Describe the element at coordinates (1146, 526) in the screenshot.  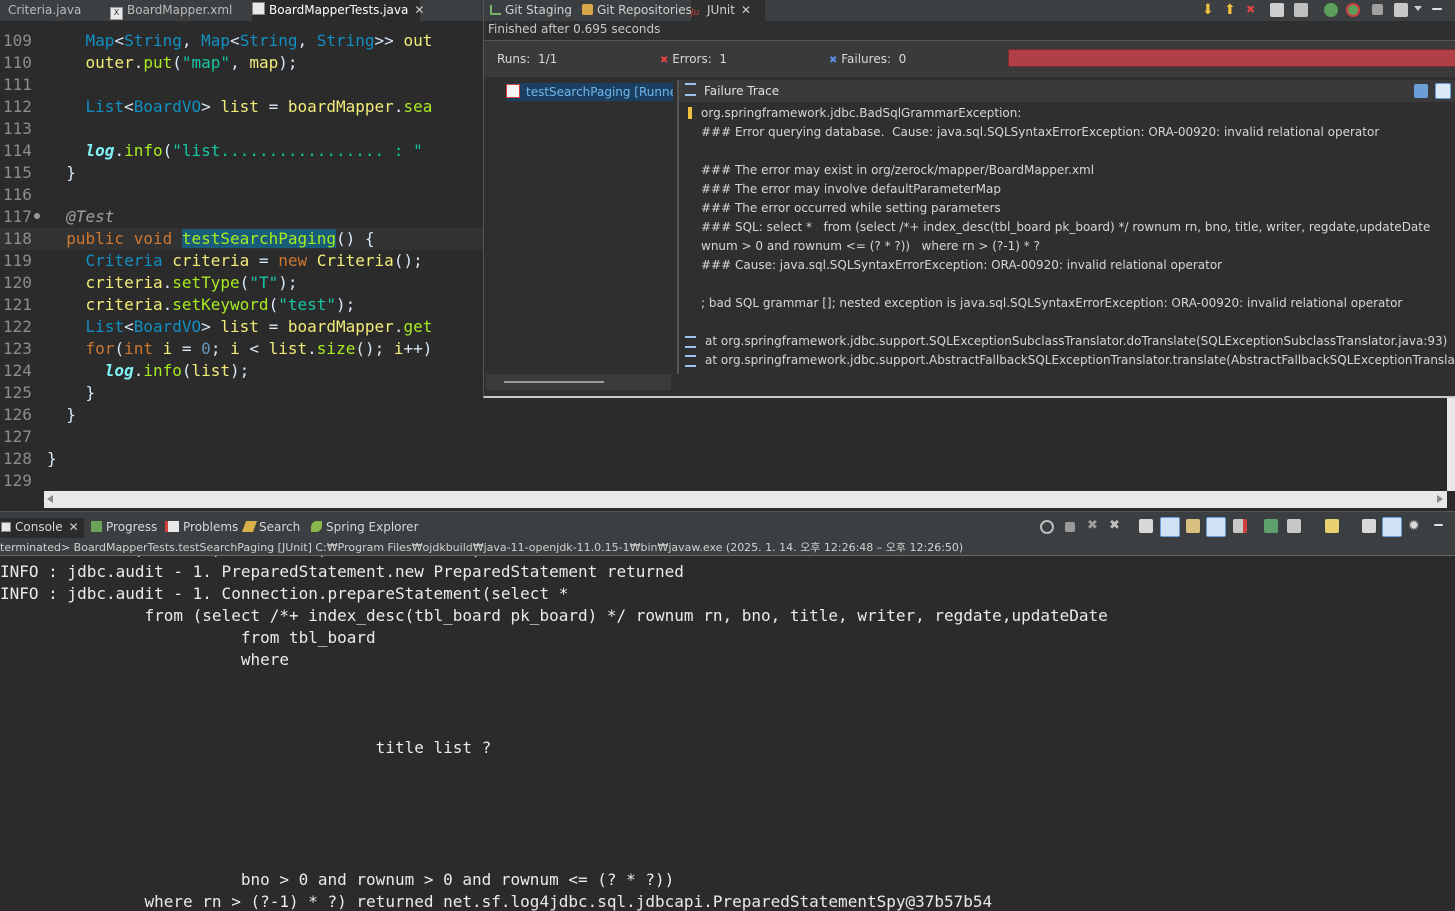
I see `clear-console-icon` at that location.